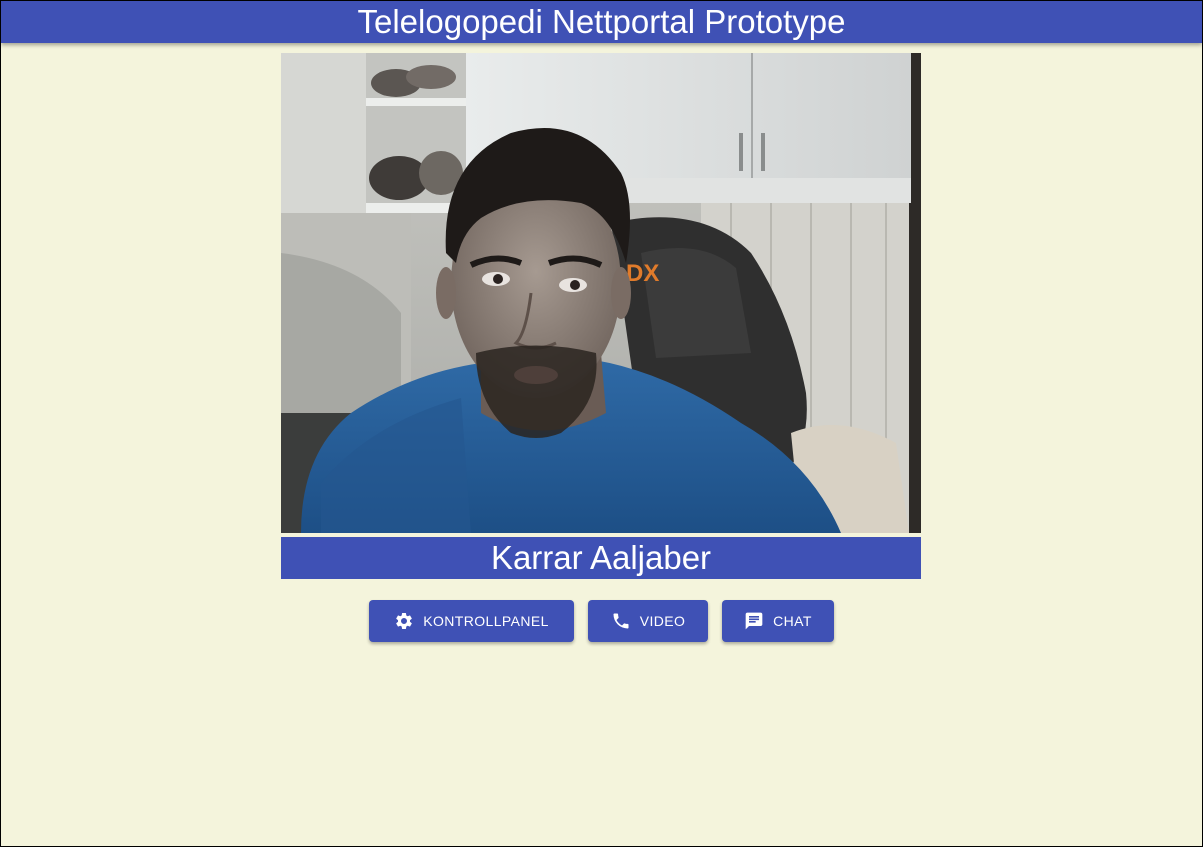 The image size is (1203, 847). What do you see at coordinates (754, 621) in the screenshot?
I see `chat-icon` at bounding box center [754, 621].